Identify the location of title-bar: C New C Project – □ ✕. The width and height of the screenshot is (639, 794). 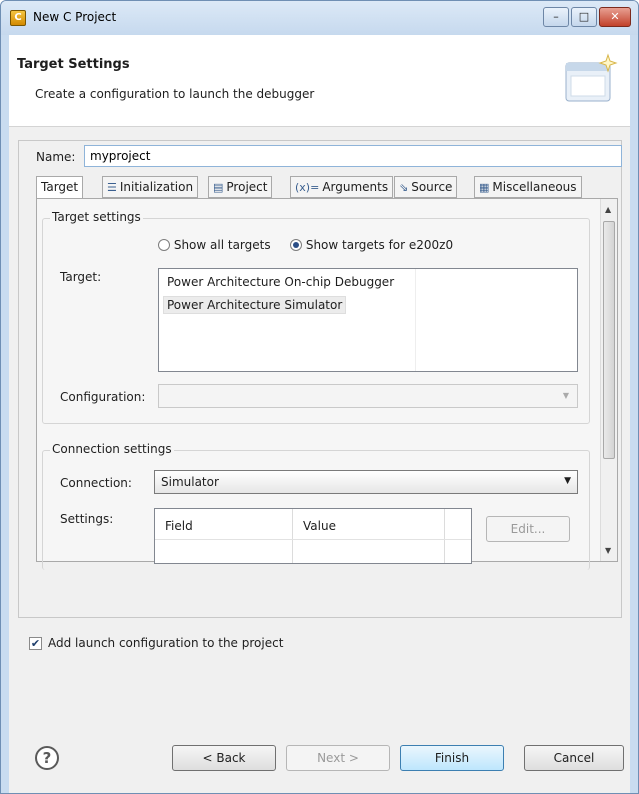
(319, 18).